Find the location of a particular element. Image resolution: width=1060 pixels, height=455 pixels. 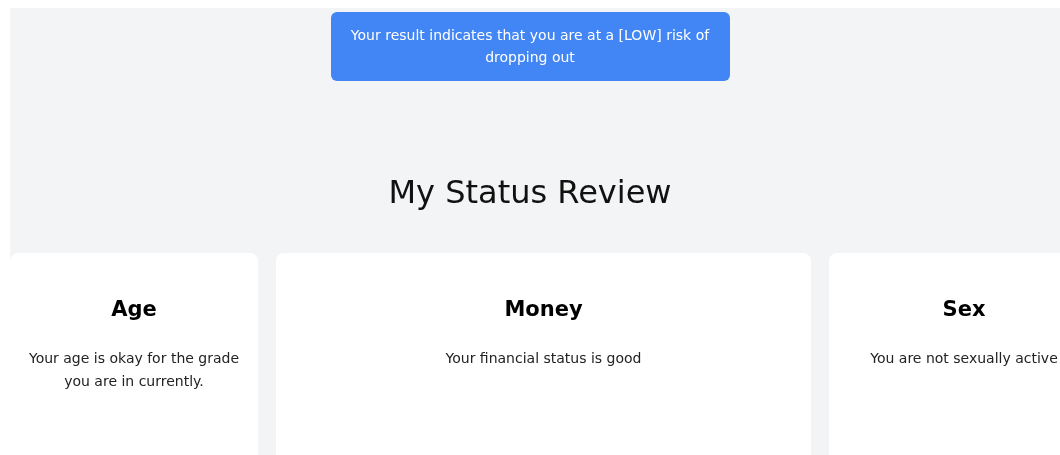

card-text: Your age is okay for the grade you are in currently. is located at coordinates (134, 370).